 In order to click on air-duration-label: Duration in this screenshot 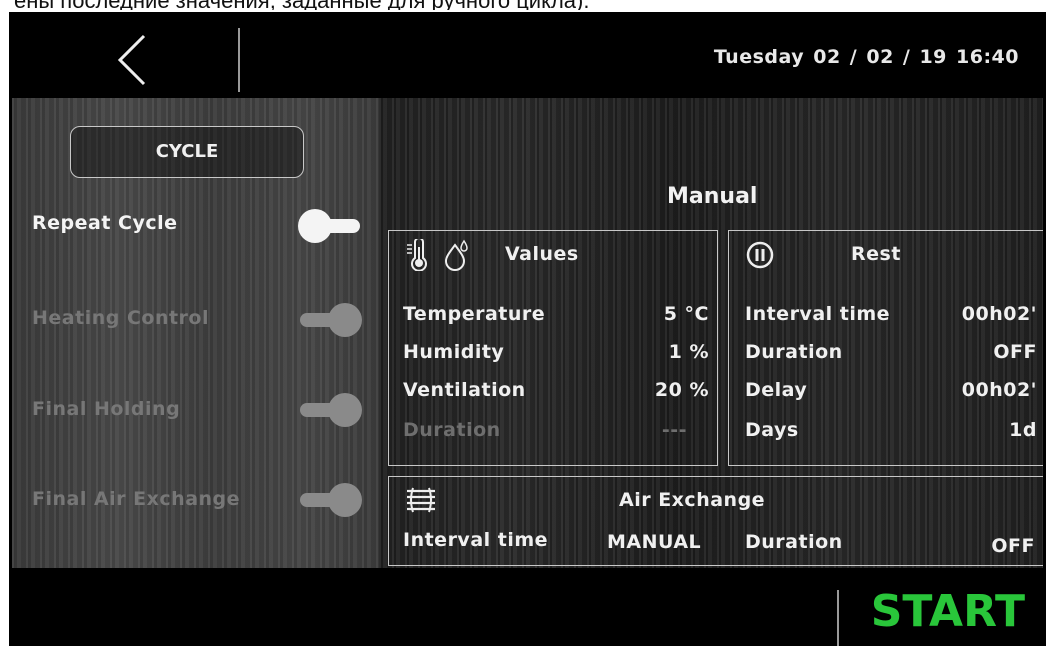, I will do `click(794, 542)`.